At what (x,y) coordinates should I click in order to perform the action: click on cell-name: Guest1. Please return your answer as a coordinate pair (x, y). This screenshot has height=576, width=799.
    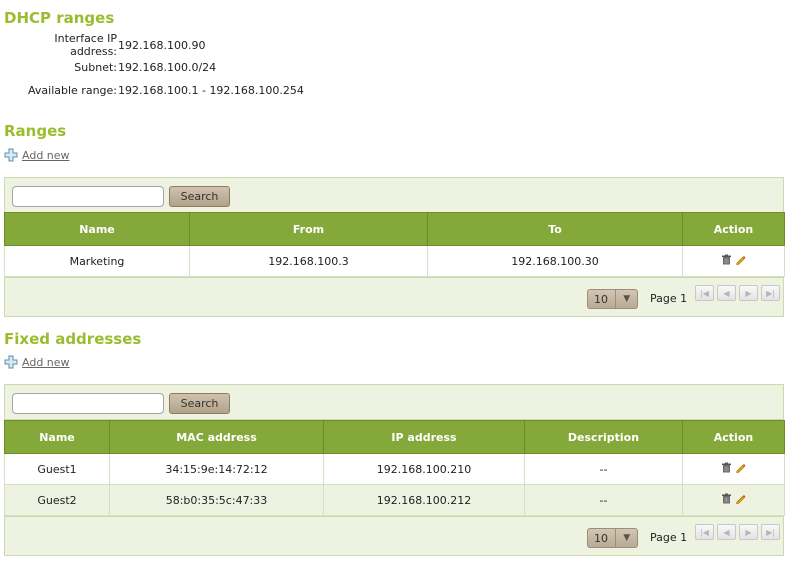
    Looking at the image, I should click on (57, 469).